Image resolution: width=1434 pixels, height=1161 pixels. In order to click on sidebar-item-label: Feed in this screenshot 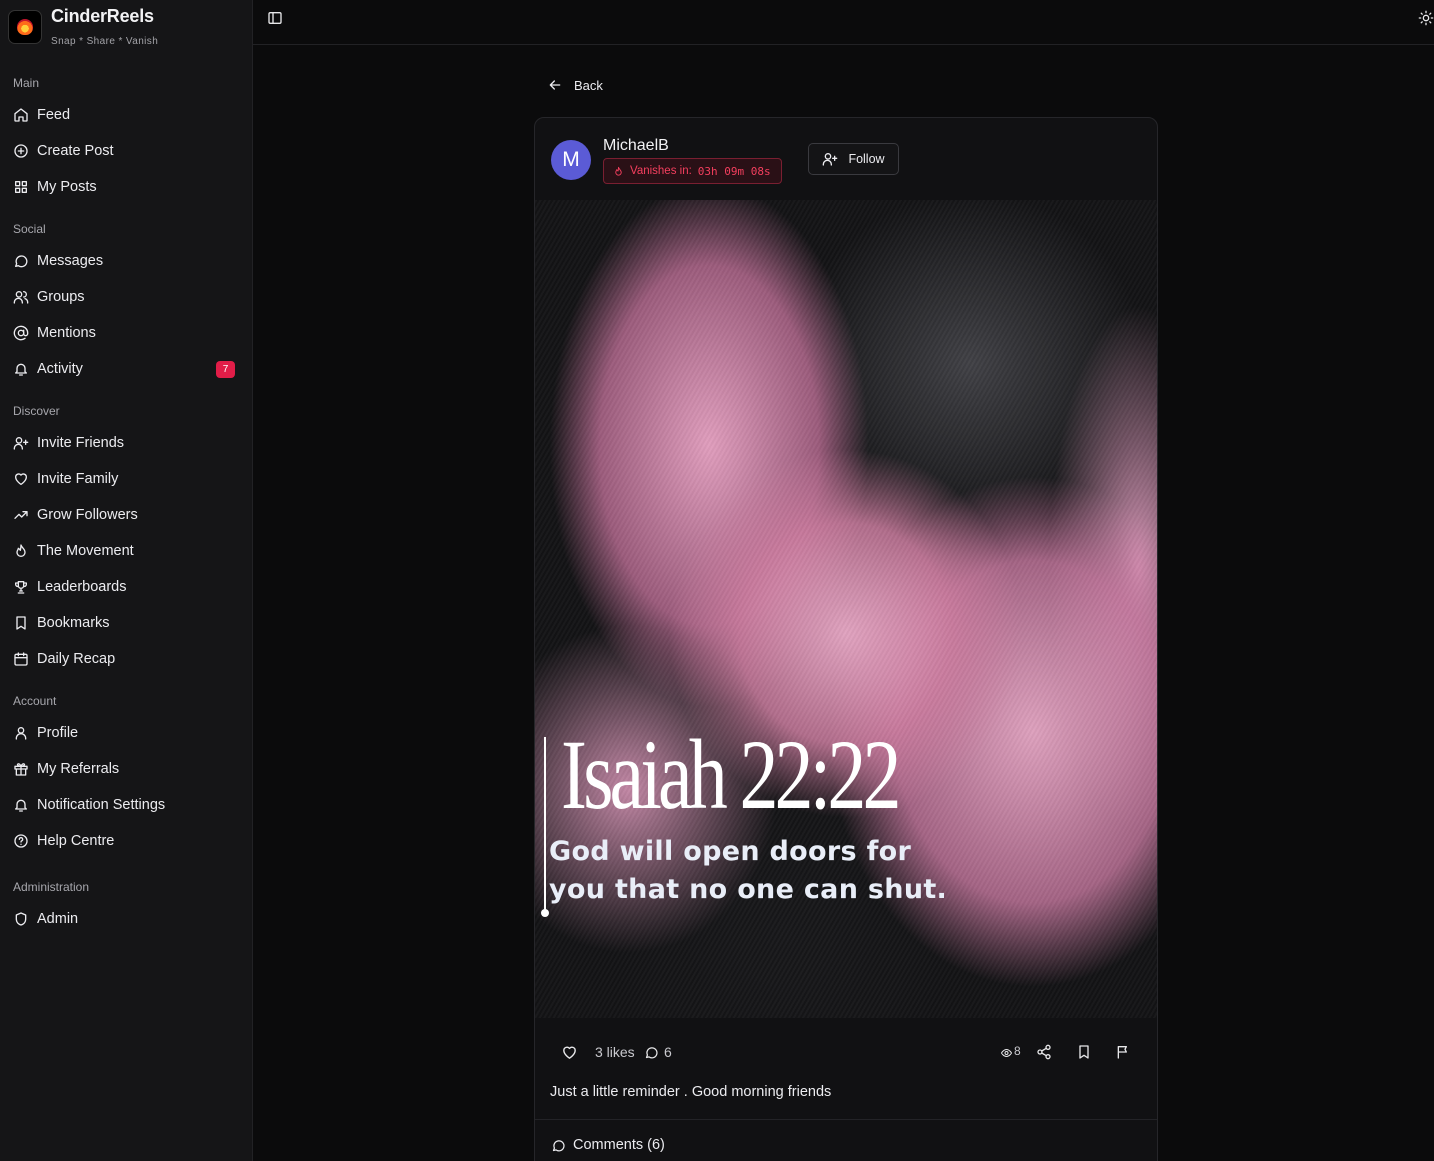, I will do `click(54, 115)`.